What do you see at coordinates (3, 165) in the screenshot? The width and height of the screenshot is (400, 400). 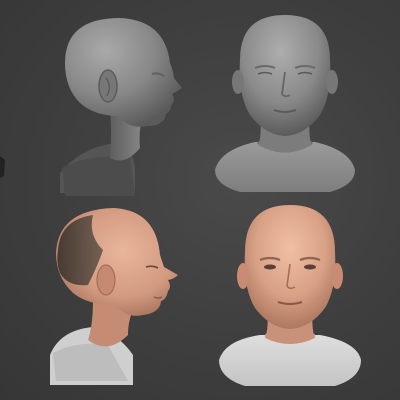 I see `partial-model-edge` at bounding box center [3, 165].